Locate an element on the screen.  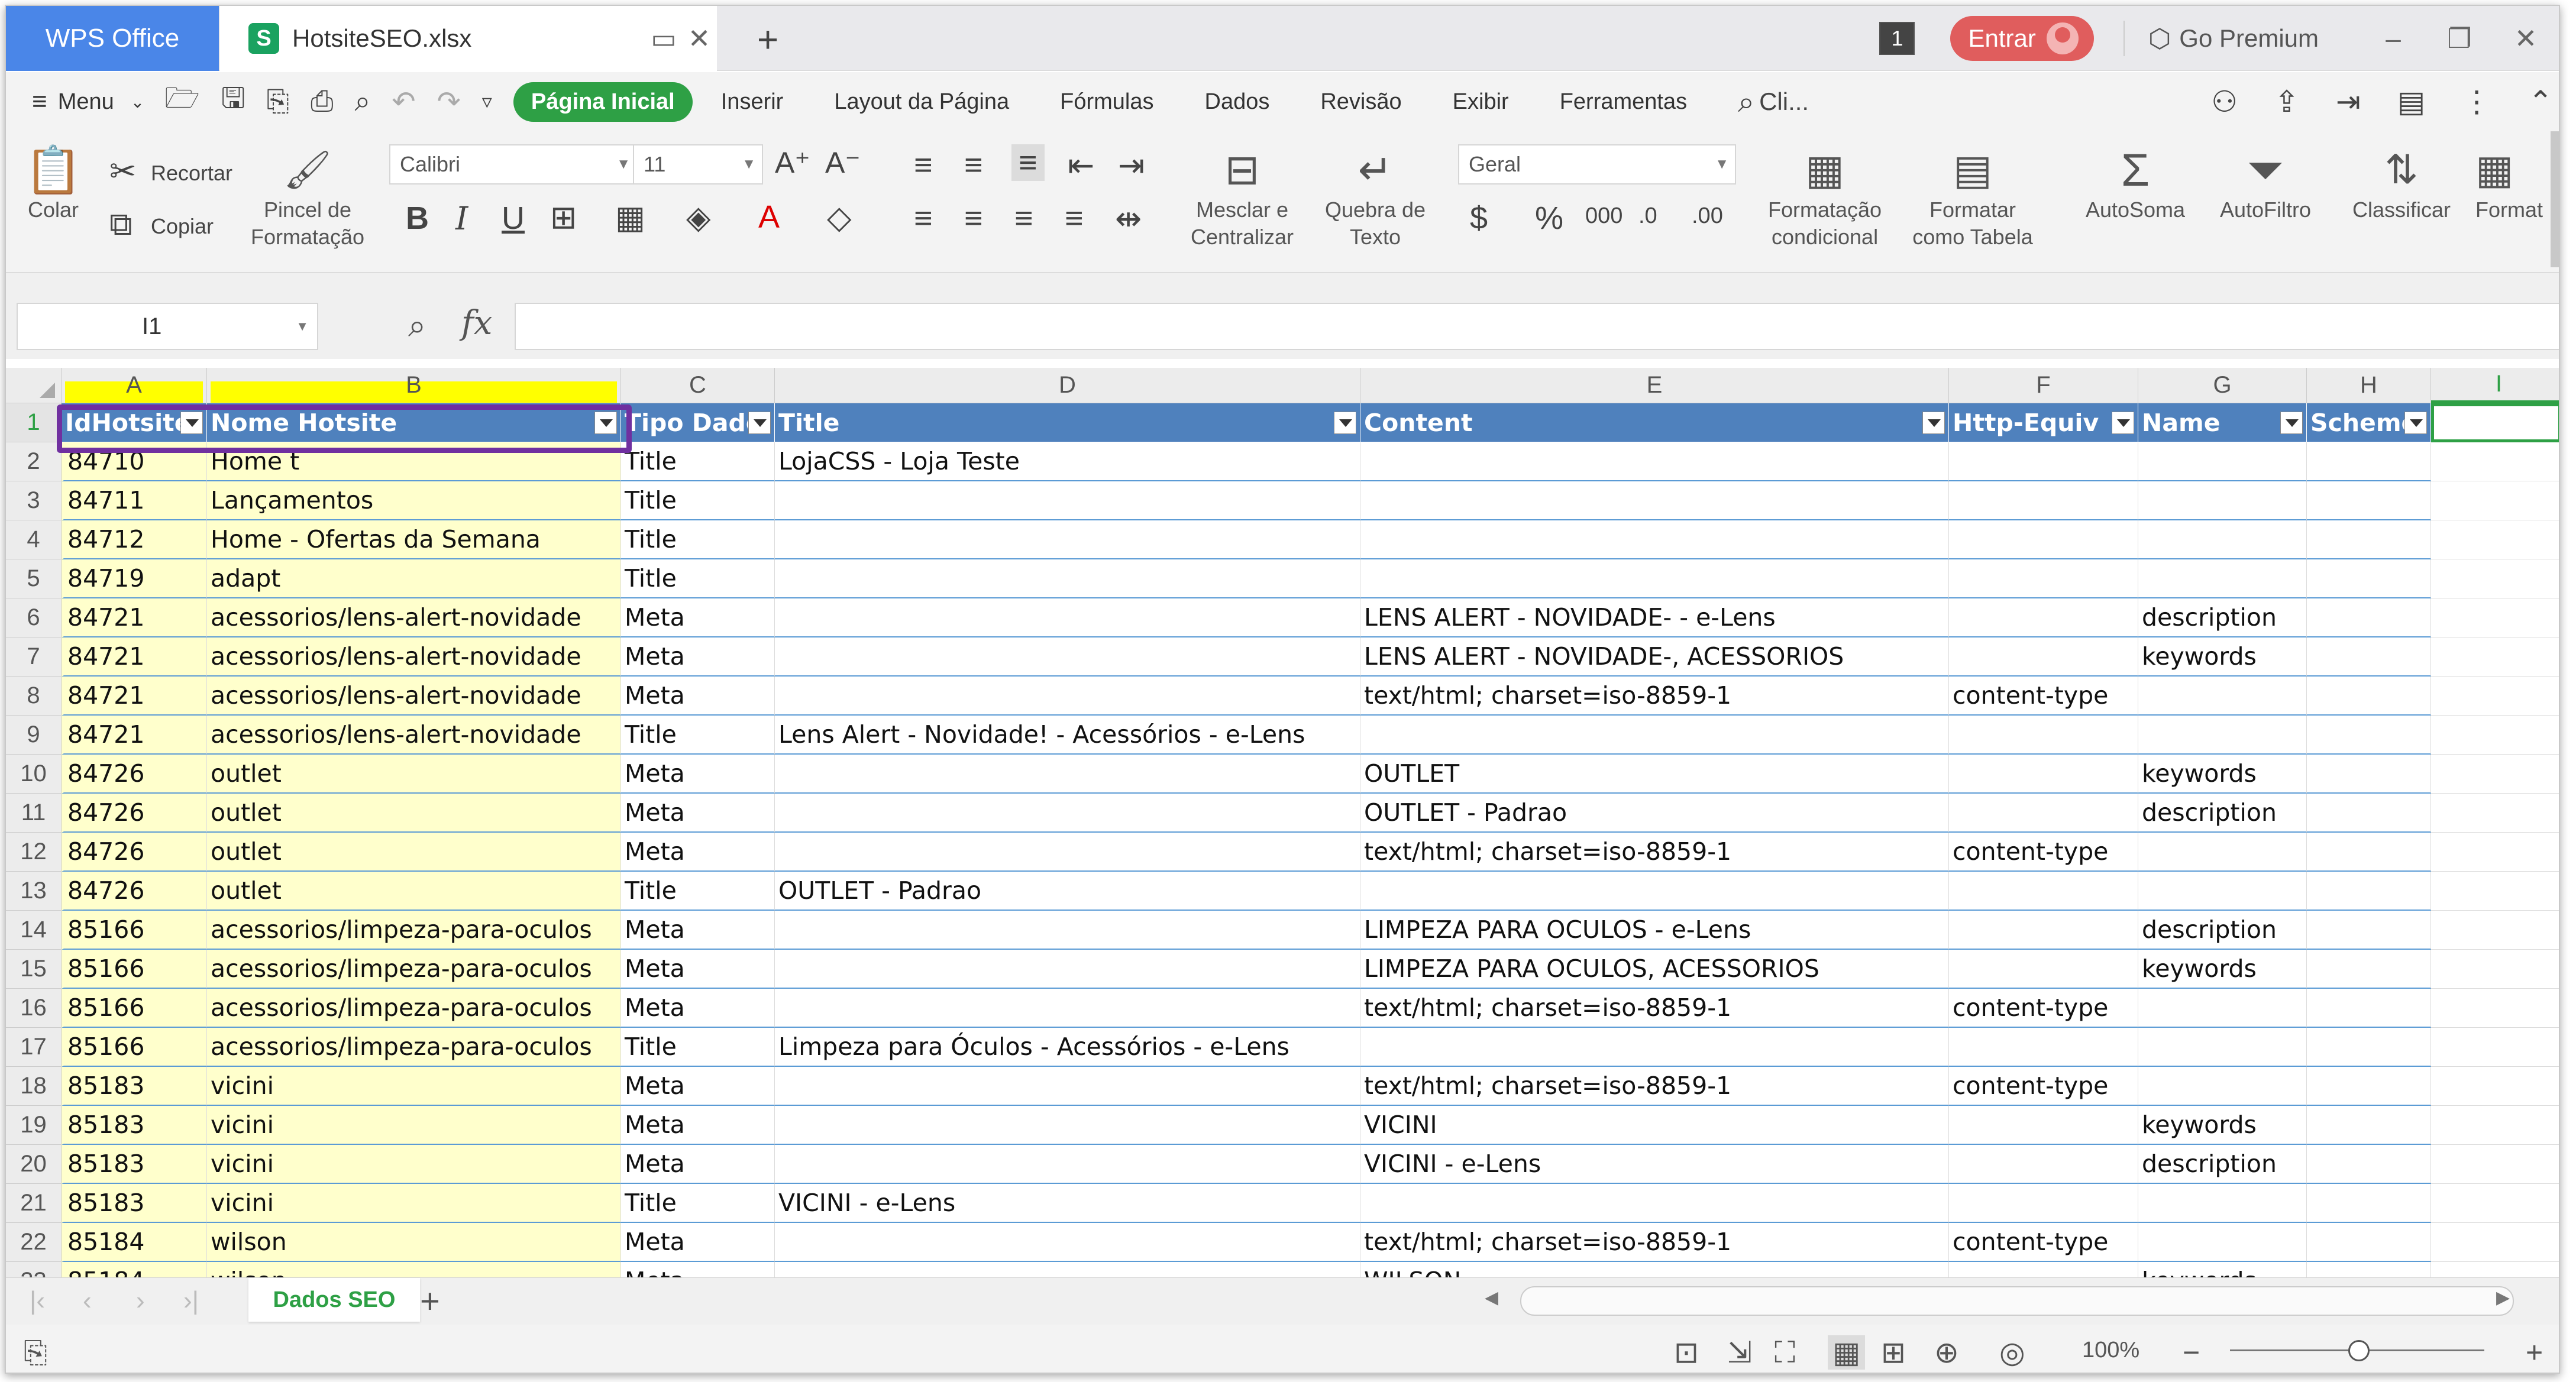
share-icon: ⇪ is located at coordinates (2286, 102).